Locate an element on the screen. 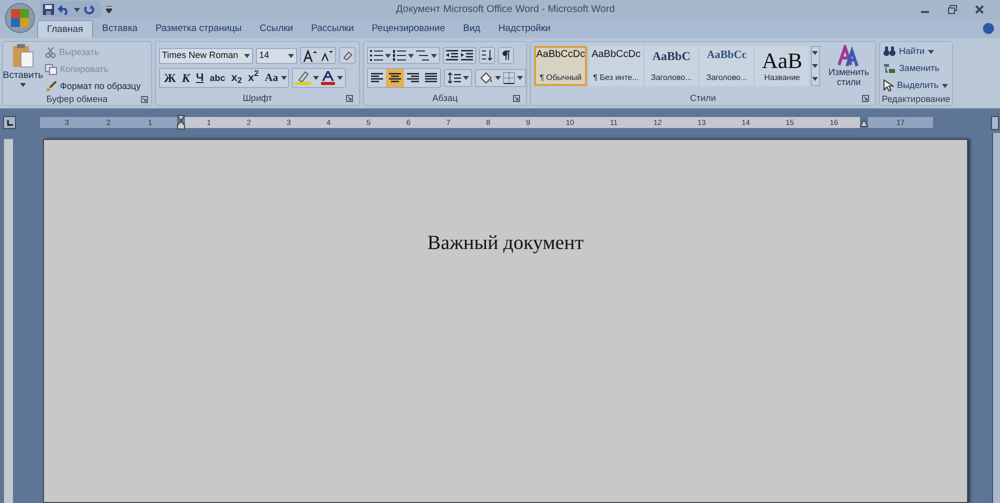  window-title: Документ Microsoft Office Word - Microsoft Word is located at coordinates (505, 10).